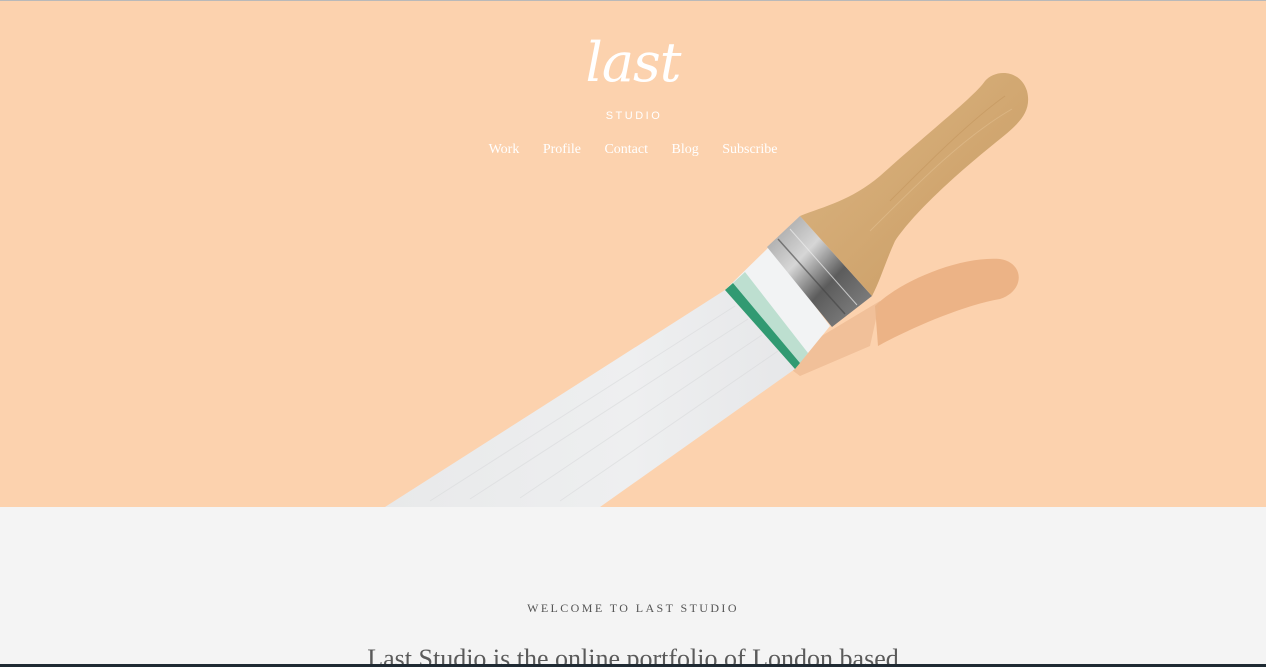 The width and height of the screenshot is (1266, 667). I want to click on nav-item-work: Work, so click(504, 150).